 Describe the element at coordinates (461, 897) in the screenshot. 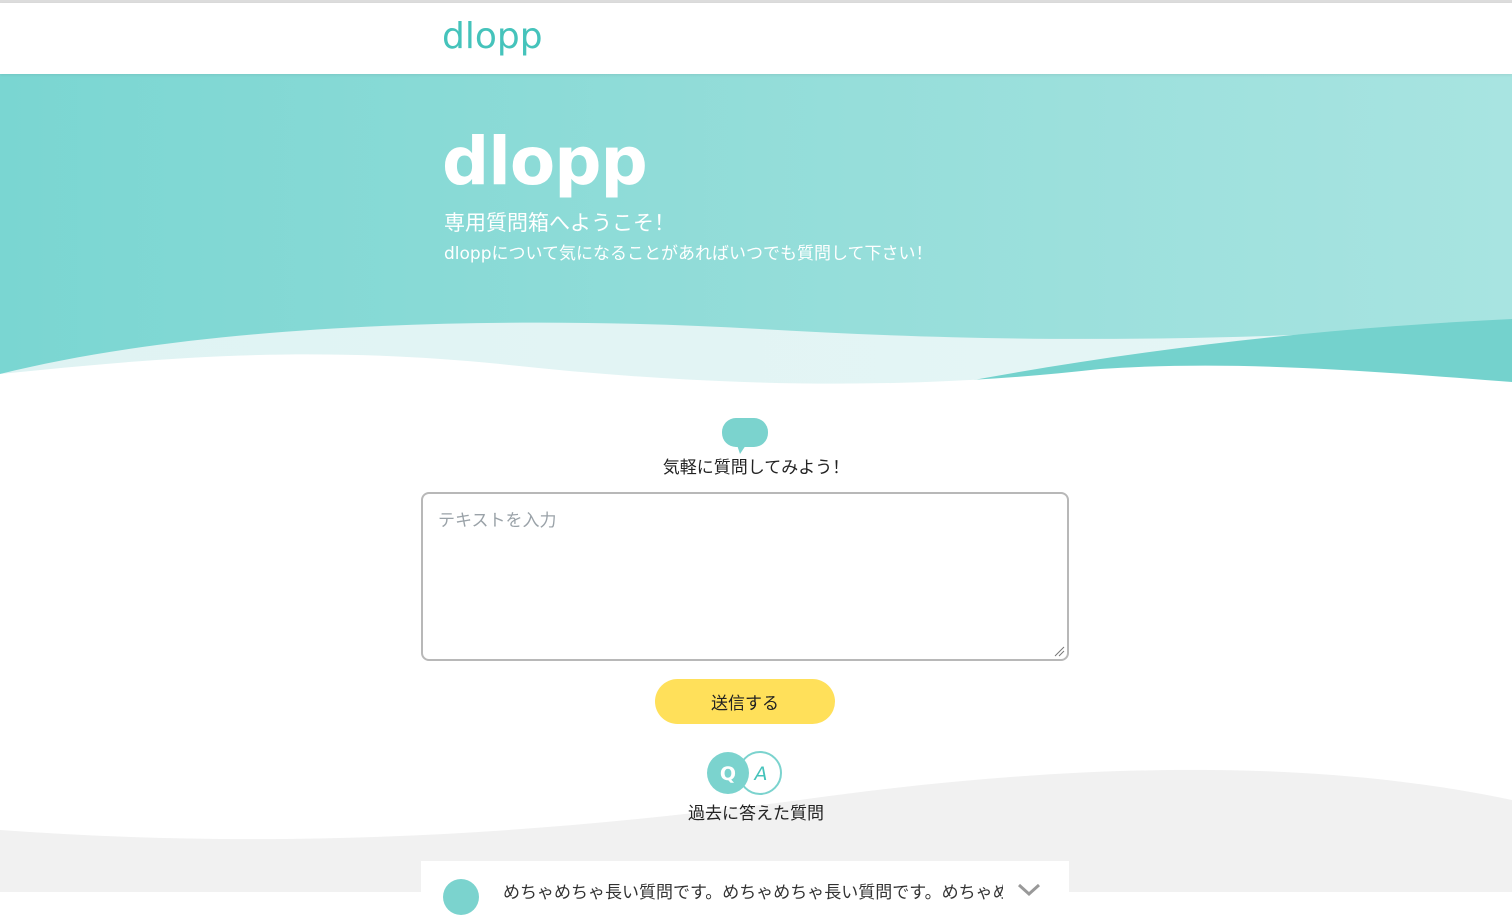

I see `q-icon` at that location.